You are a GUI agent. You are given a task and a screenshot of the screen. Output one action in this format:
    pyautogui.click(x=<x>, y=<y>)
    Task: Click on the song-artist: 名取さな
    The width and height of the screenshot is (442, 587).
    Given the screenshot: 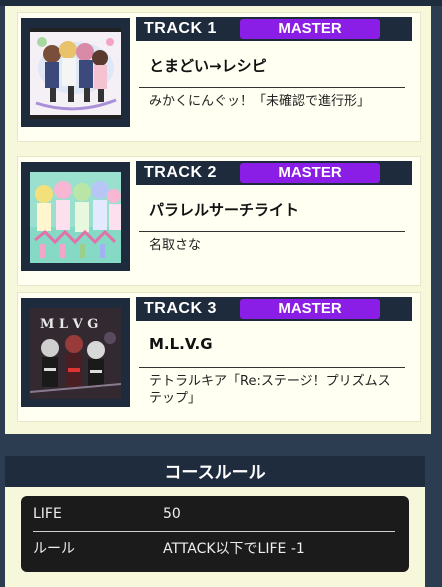 What is the action you would take?
    pyautogui.click(x=175, y=245)
    